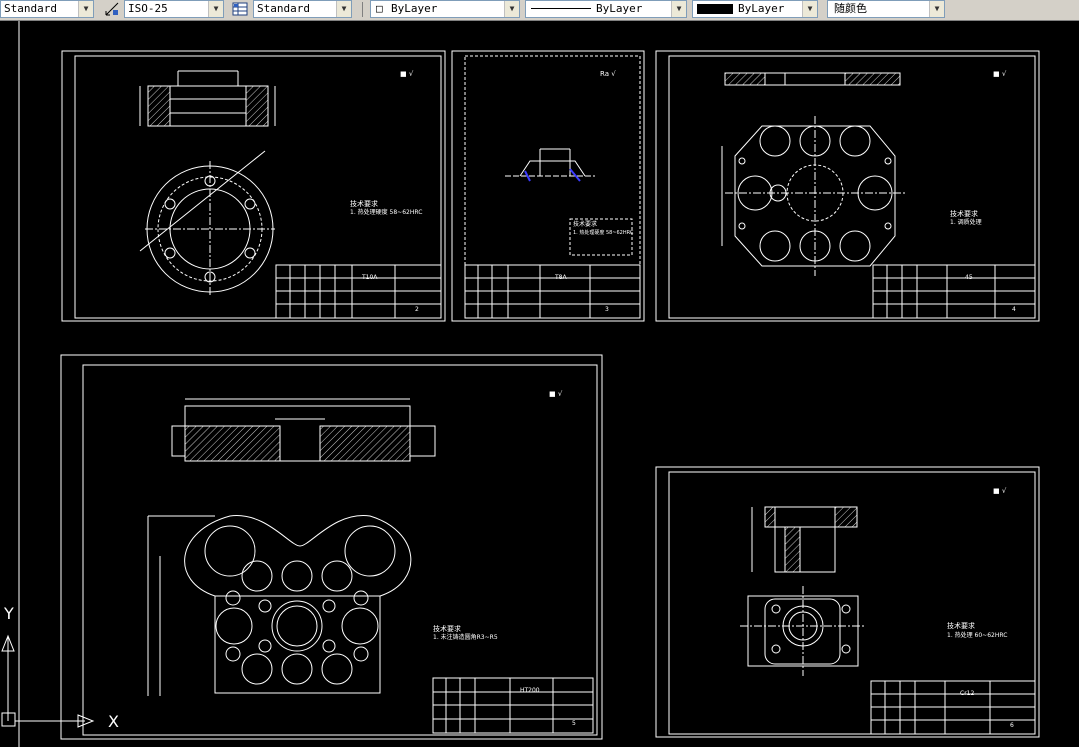 This screenshot has height=747, width=1079. Describe the element at coordinates (813, 196) in the screenshot. I see `plate-plan-view` at that location.